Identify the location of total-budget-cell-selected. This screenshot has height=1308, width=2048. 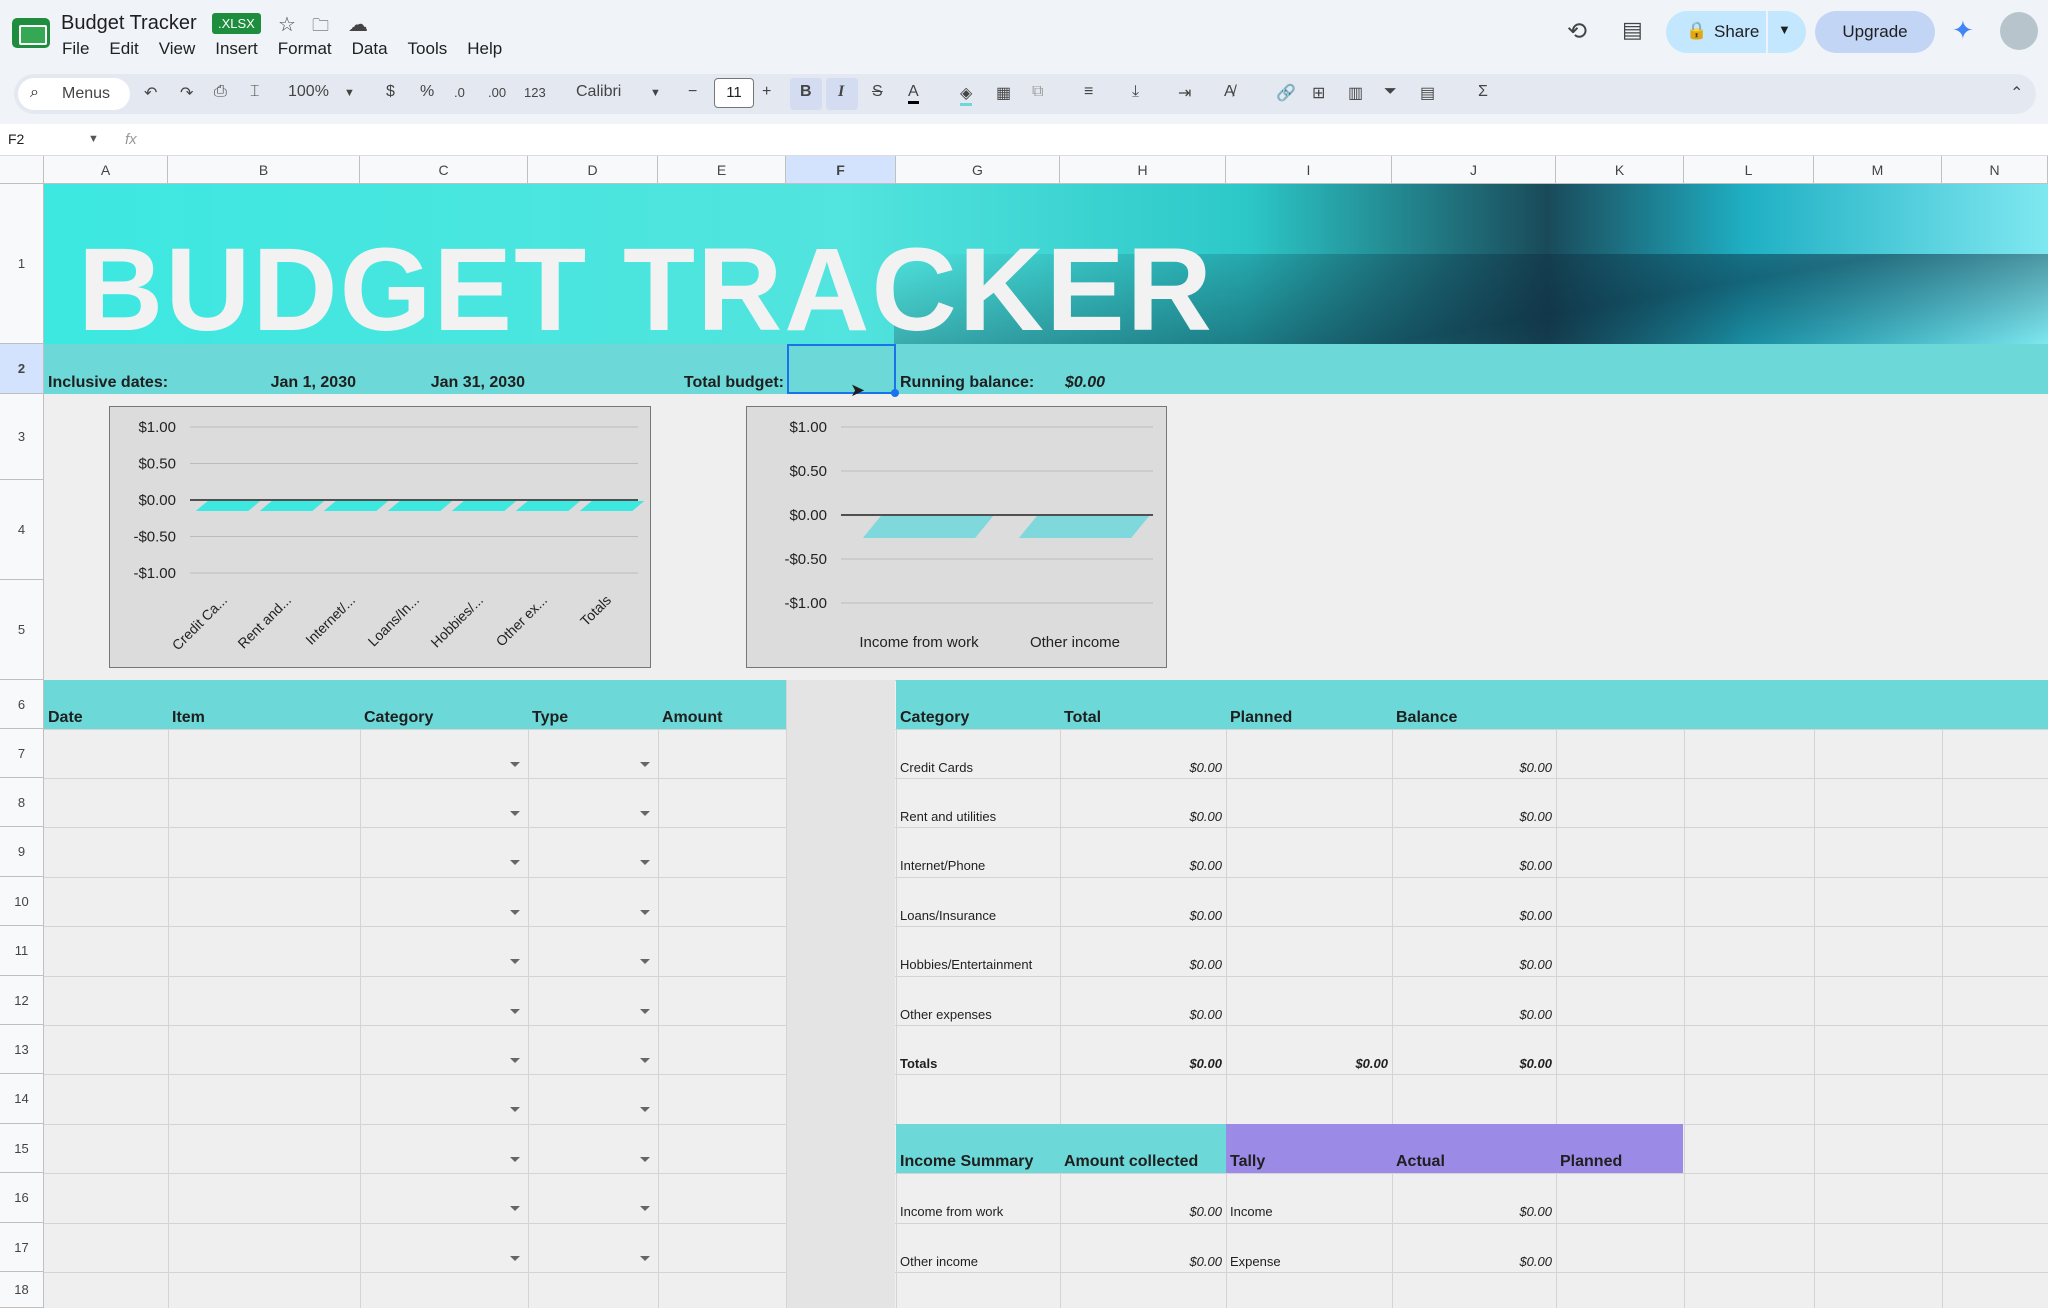
(843, 370).